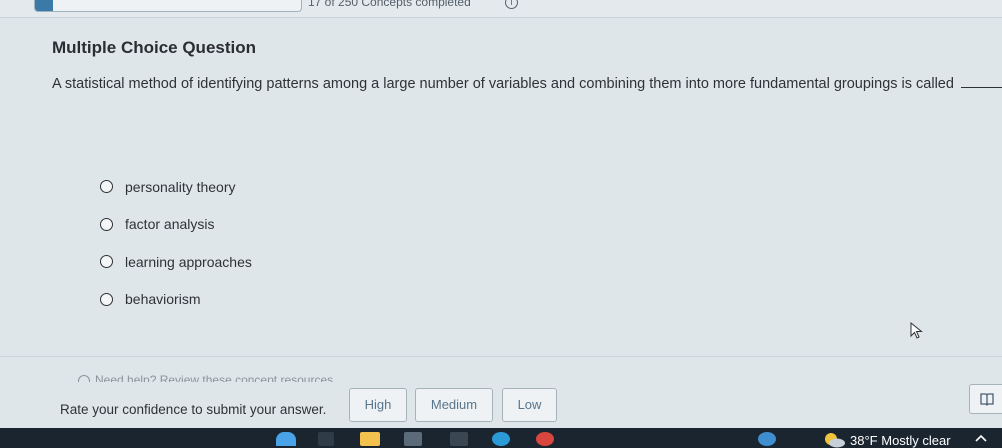 The width and height of the screenshot is (1002, 448). What do you see at coordinates (501, 439) in the screenshot?
I see `edge-browser-icon` at bounding box center [501, 439].